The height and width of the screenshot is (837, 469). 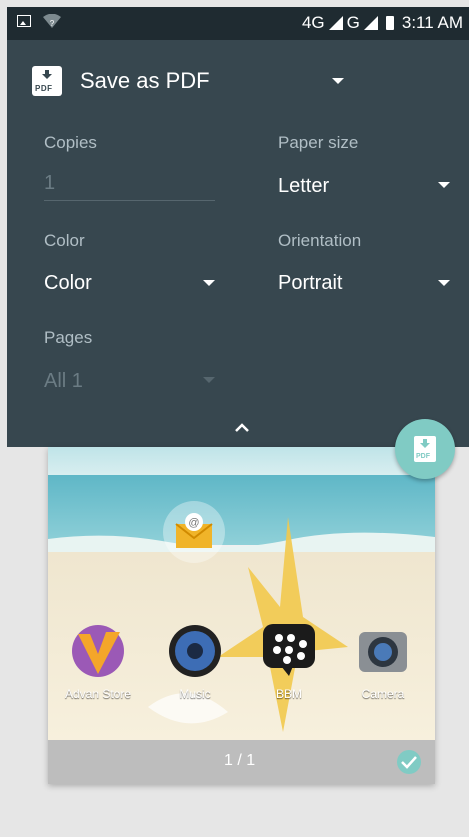 What do you see at coordinates (195, 694) in the screenshot?
I see `music-label: Music` at bounding box center [195, 694].